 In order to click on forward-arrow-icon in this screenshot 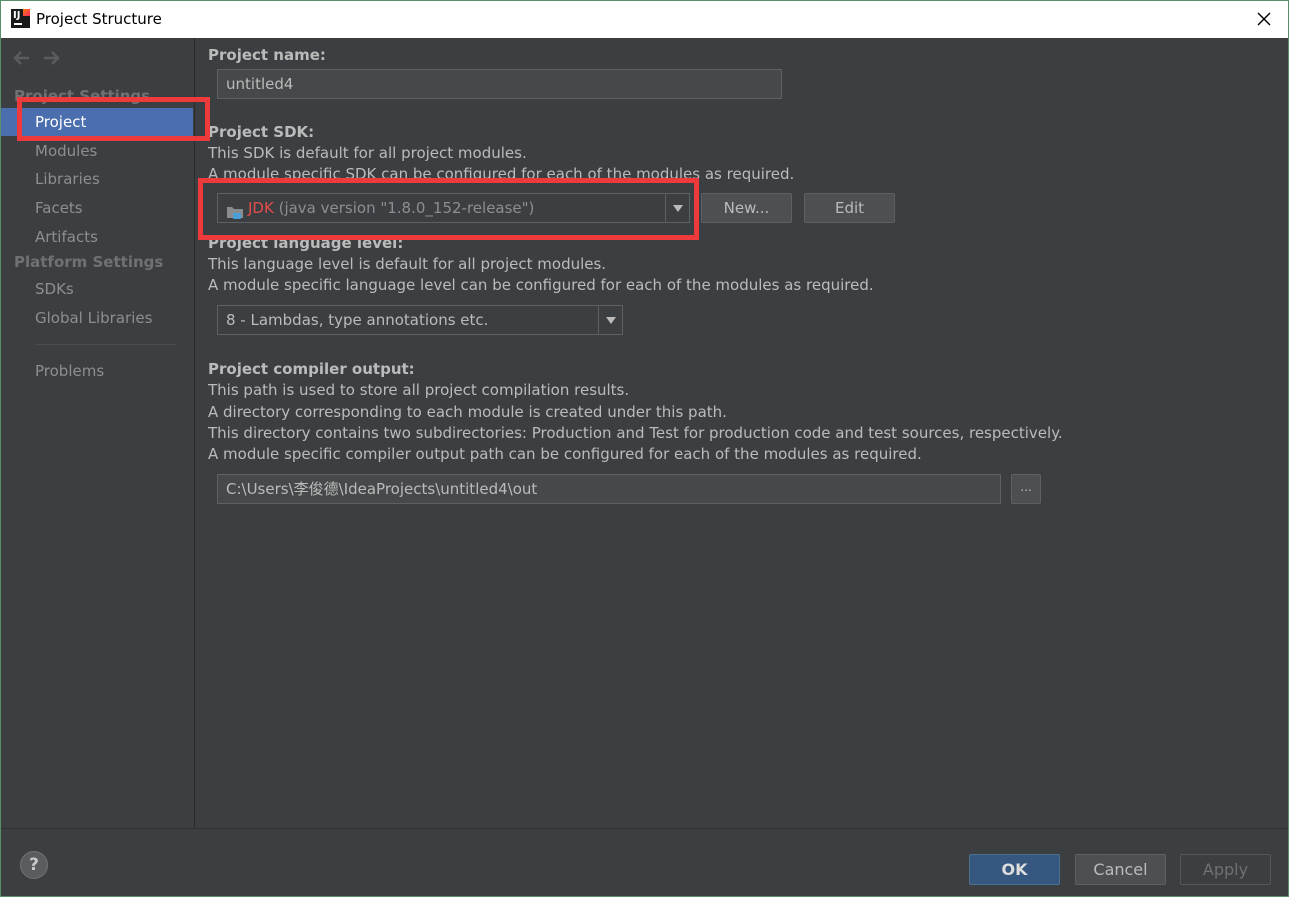, I will do `click(51, 58)`.